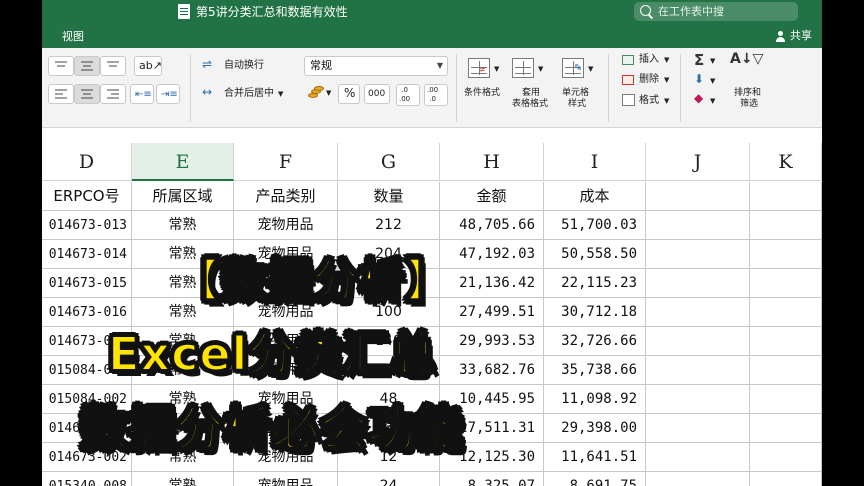 The image size is (864, 486). I want to click on column-header-i: I, so click(595, 162).